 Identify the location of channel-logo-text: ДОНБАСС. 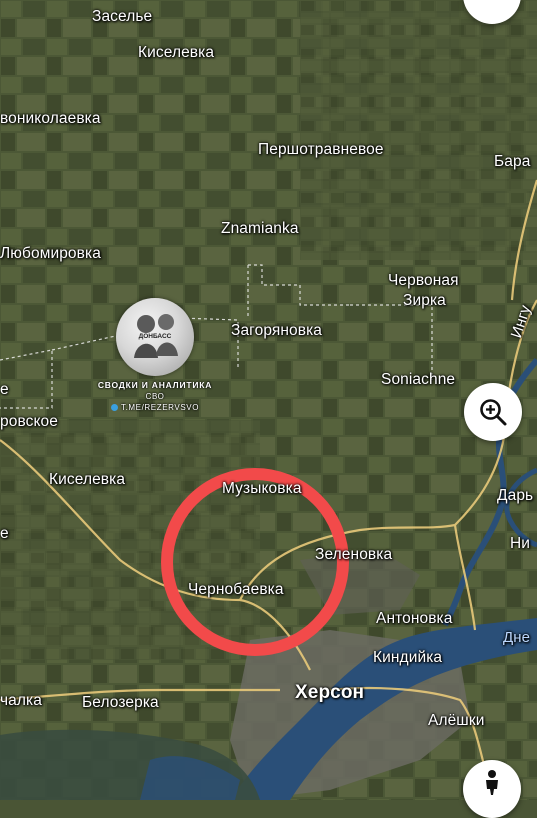
(155, 336).